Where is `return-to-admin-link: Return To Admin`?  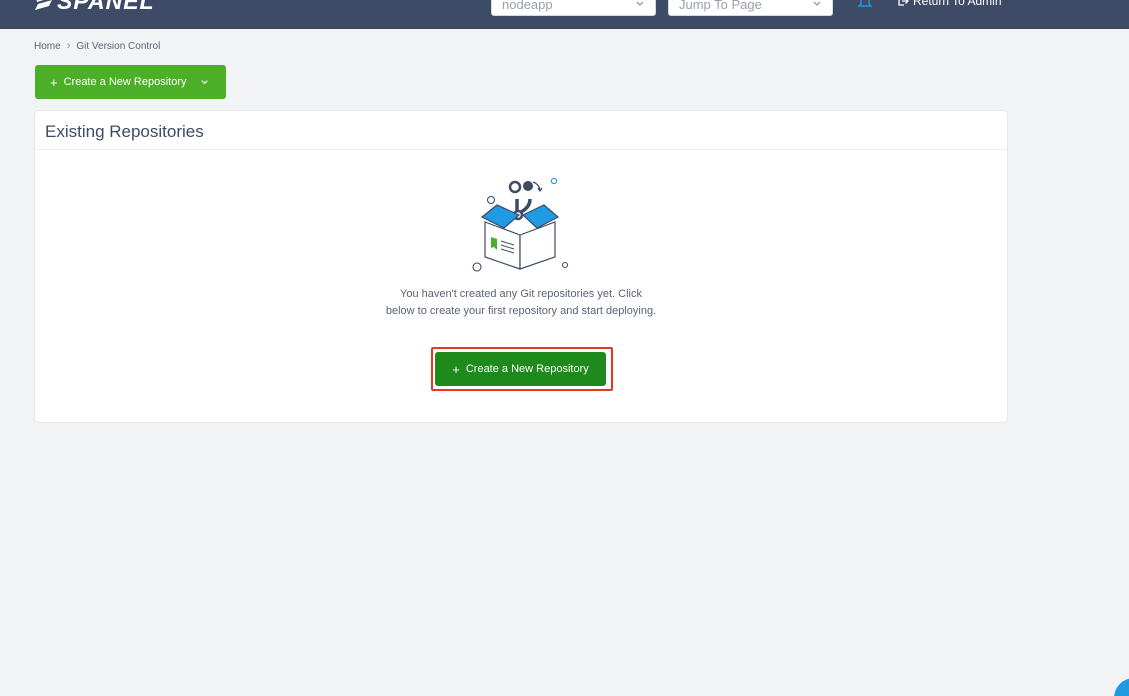
return-to-admin-link: Return To Admin is located at coordinates (949, 4).